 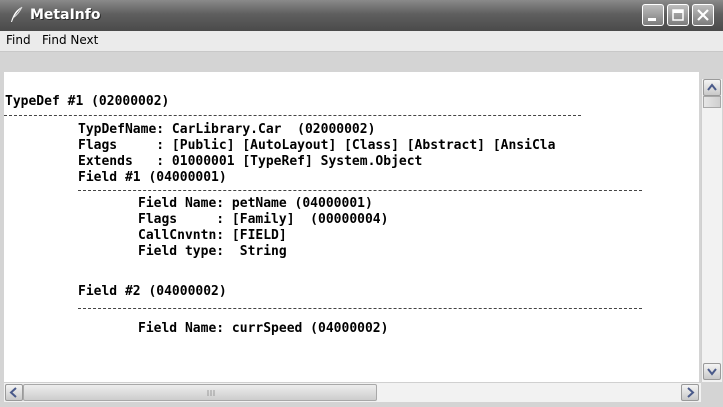 I want to click on field-1-type-line: Field type: String, so click(x=212, y=251).